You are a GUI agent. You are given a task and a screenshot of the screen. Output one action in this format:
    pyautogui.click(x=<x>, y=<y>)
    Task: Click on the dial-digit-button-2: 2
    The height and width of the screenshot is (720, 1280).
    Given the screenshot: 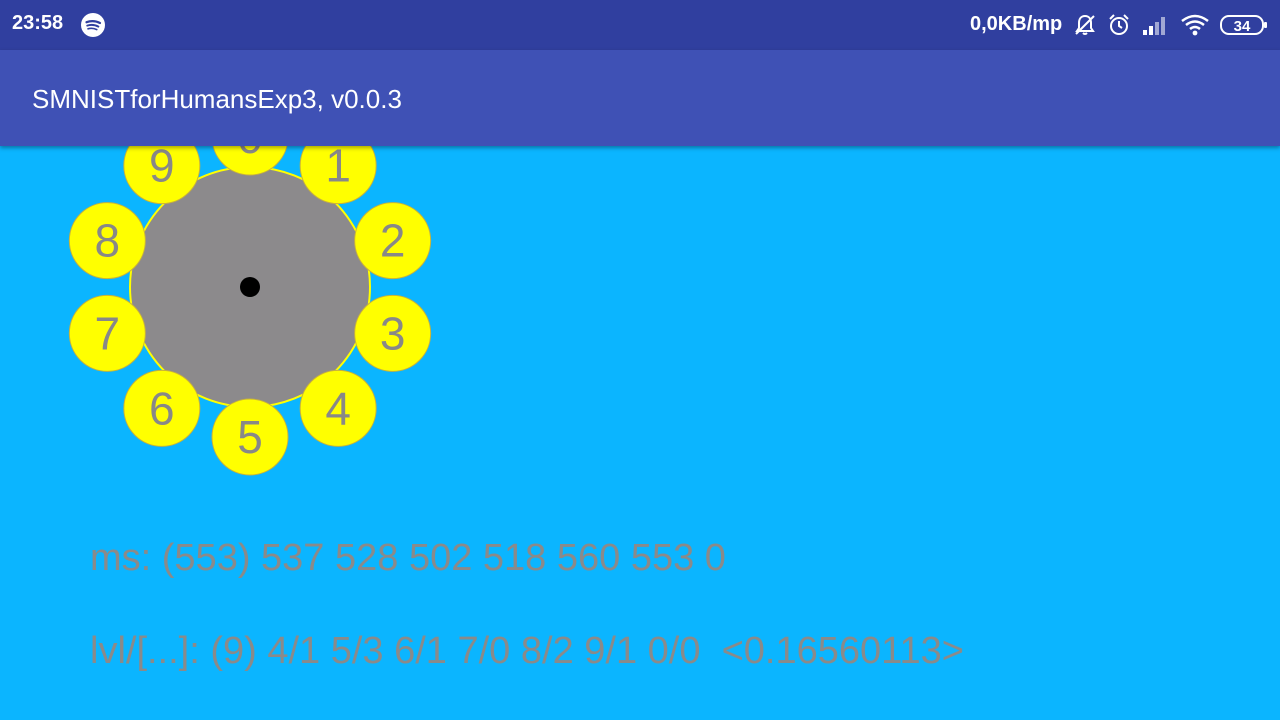 What is the action you would take?
    pyautogui.click(x=393, y=241)
    